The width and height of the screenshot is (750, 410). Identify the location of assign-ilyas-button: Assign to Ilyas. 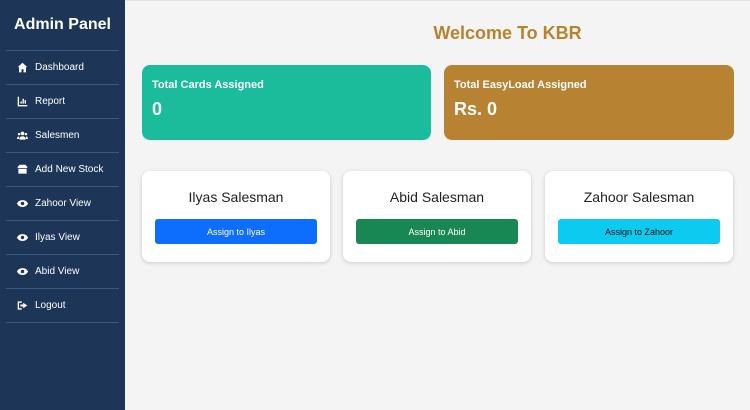
(236, 231).